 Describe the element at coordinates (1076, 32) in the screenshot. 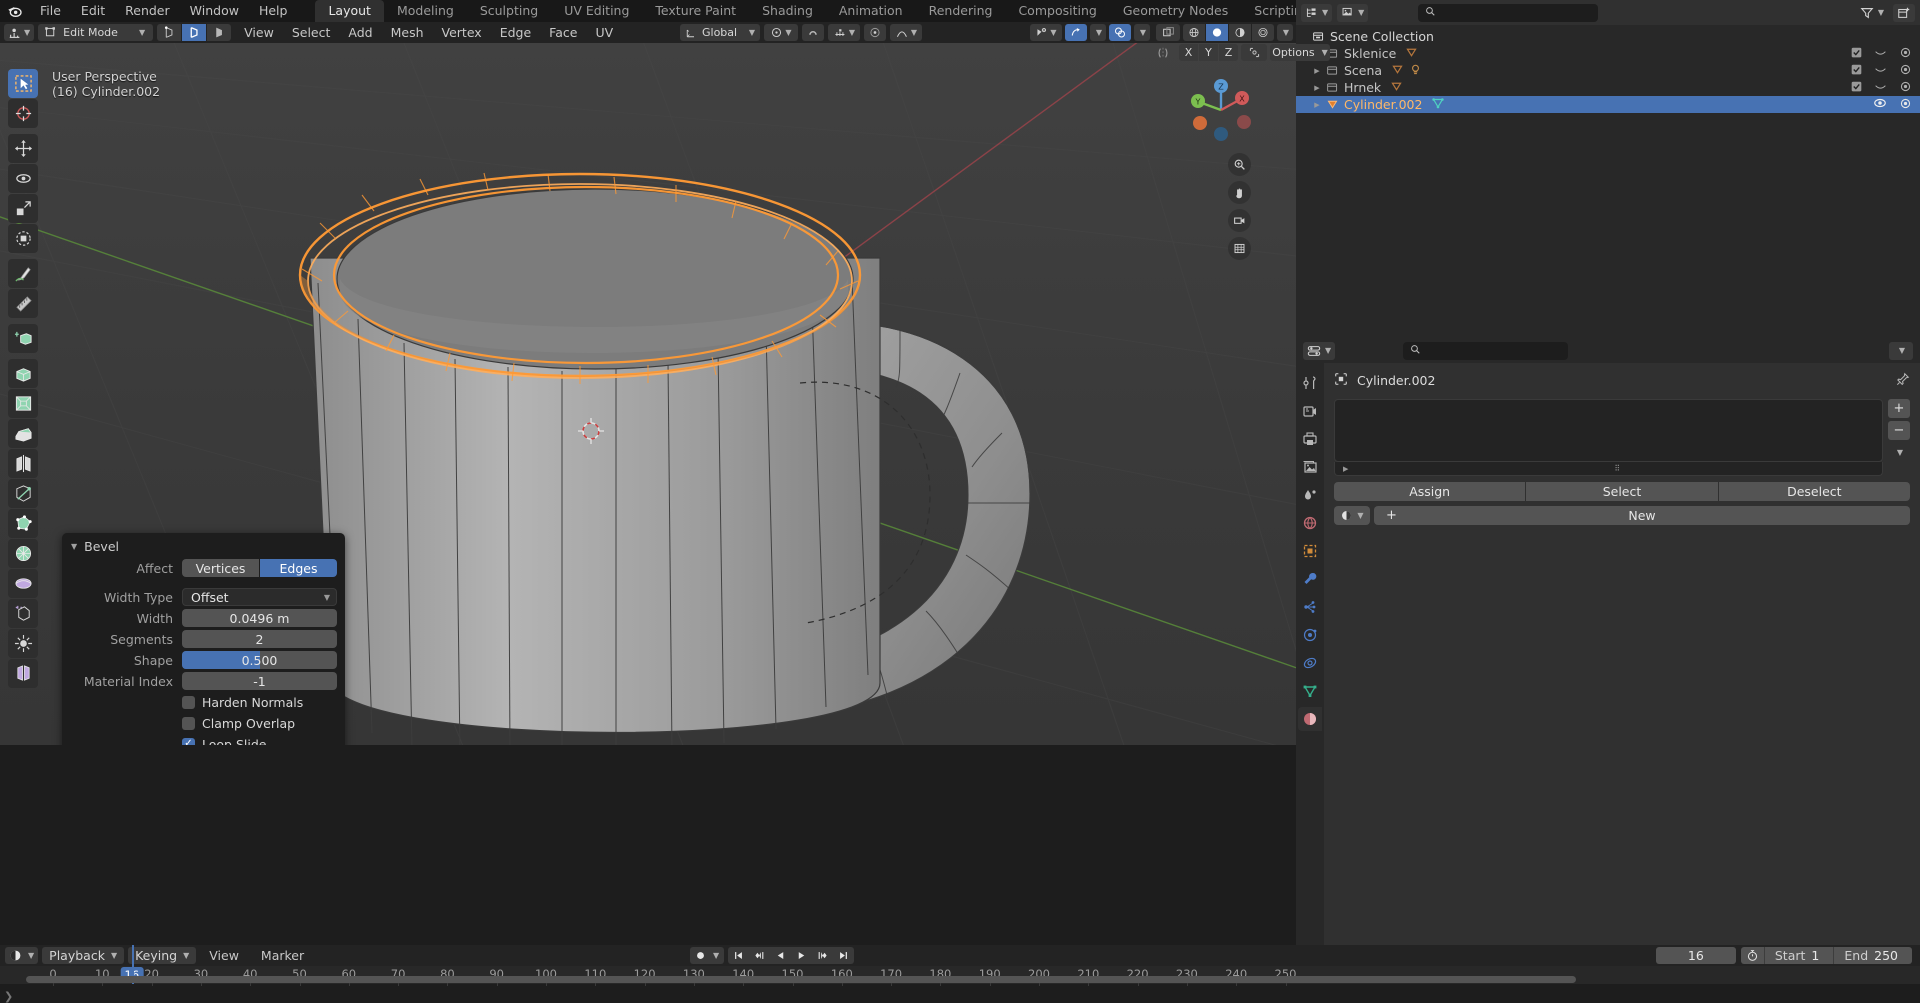

I see `gizmo-icon` at that location.